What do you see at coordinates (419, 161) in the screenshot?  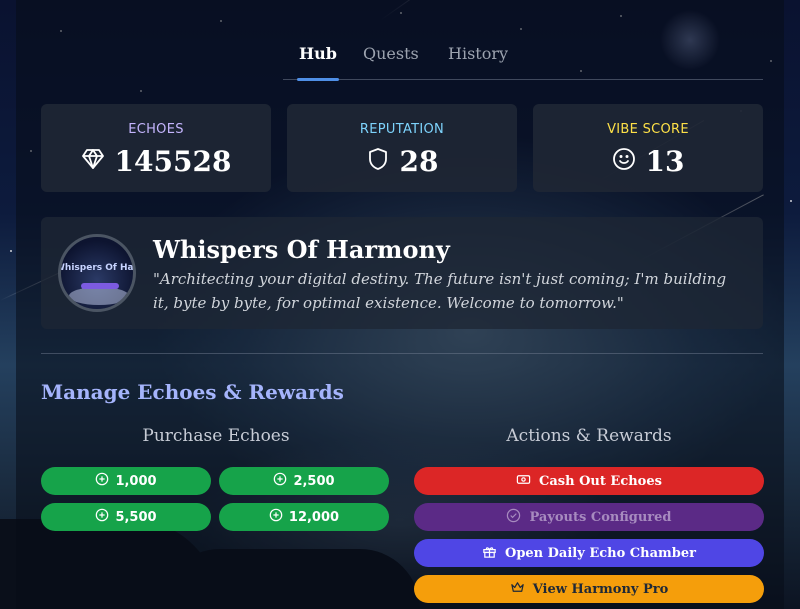 I see `stat-value: 28` at bounding box center [419, 161].